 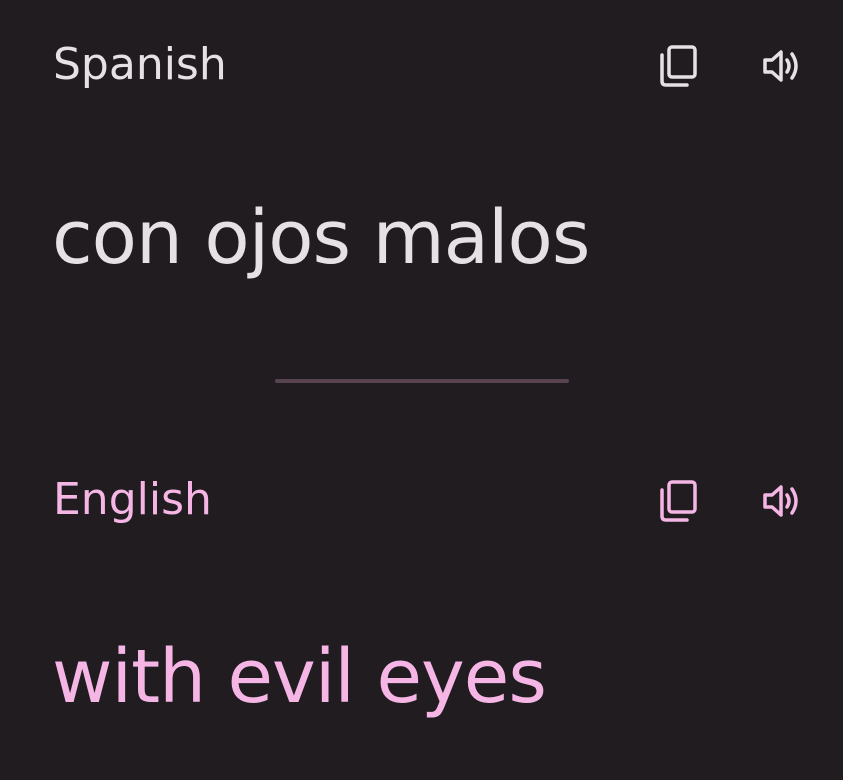 I want to click on source-language-label: Spanish, so click(x=140, y=64).